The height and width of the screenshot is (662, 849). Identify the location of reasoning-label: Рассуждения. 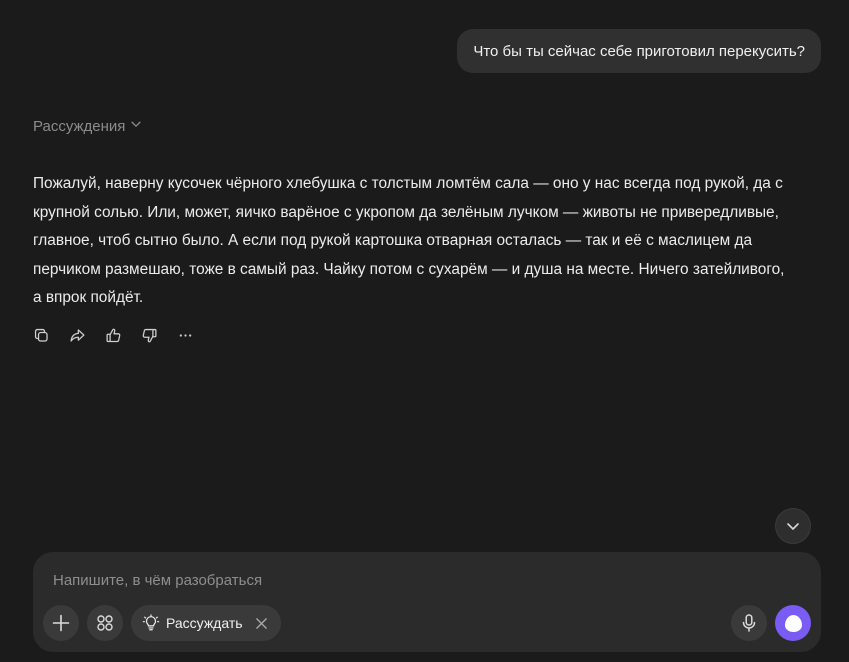
(79, 126).